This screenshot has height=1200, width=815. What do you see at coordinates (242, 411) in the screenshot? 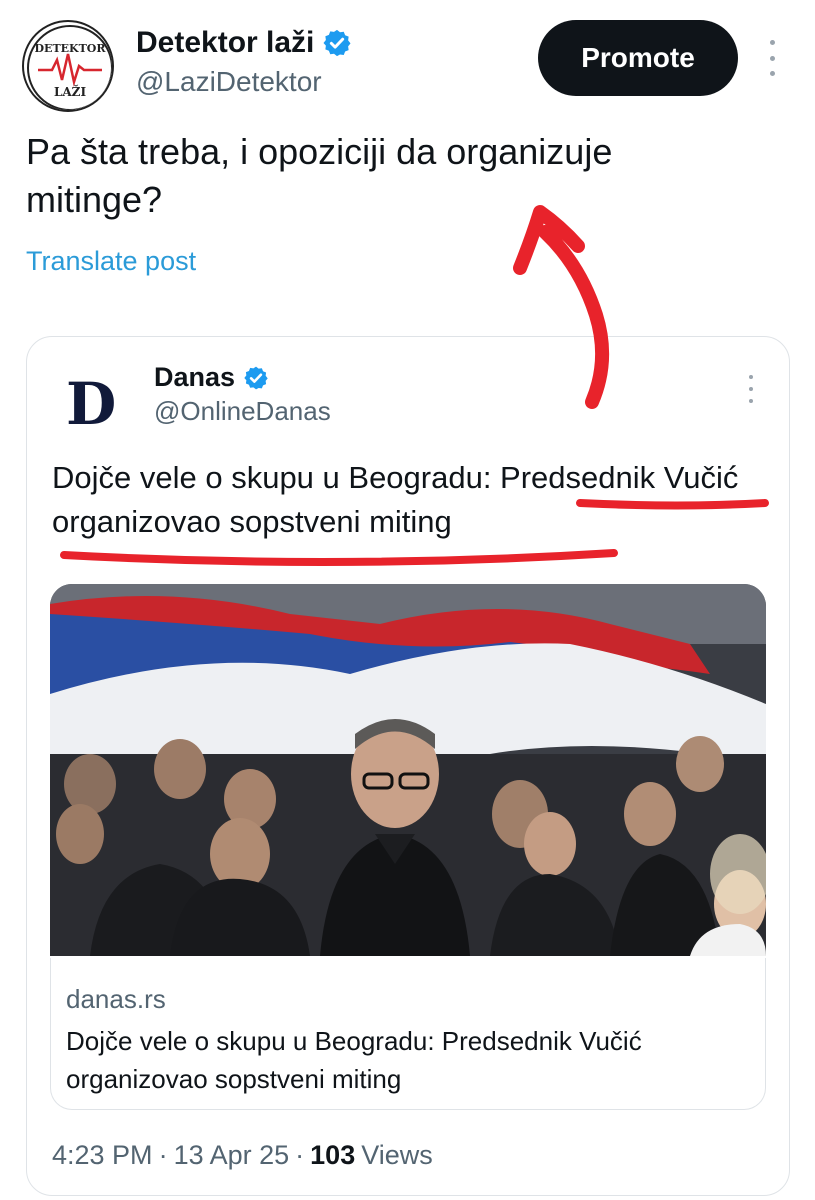
I see `quoted-handle: @OnlineDanas` at bounding box center [242, 411].